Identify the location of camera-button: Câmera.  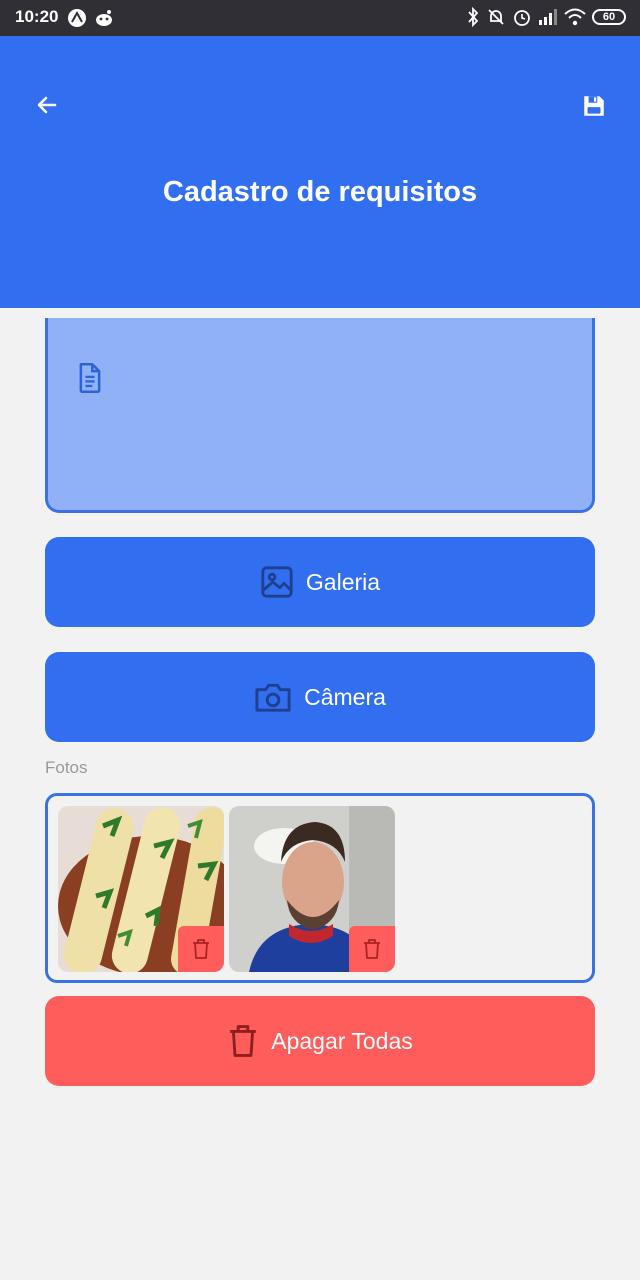
(320, 697).